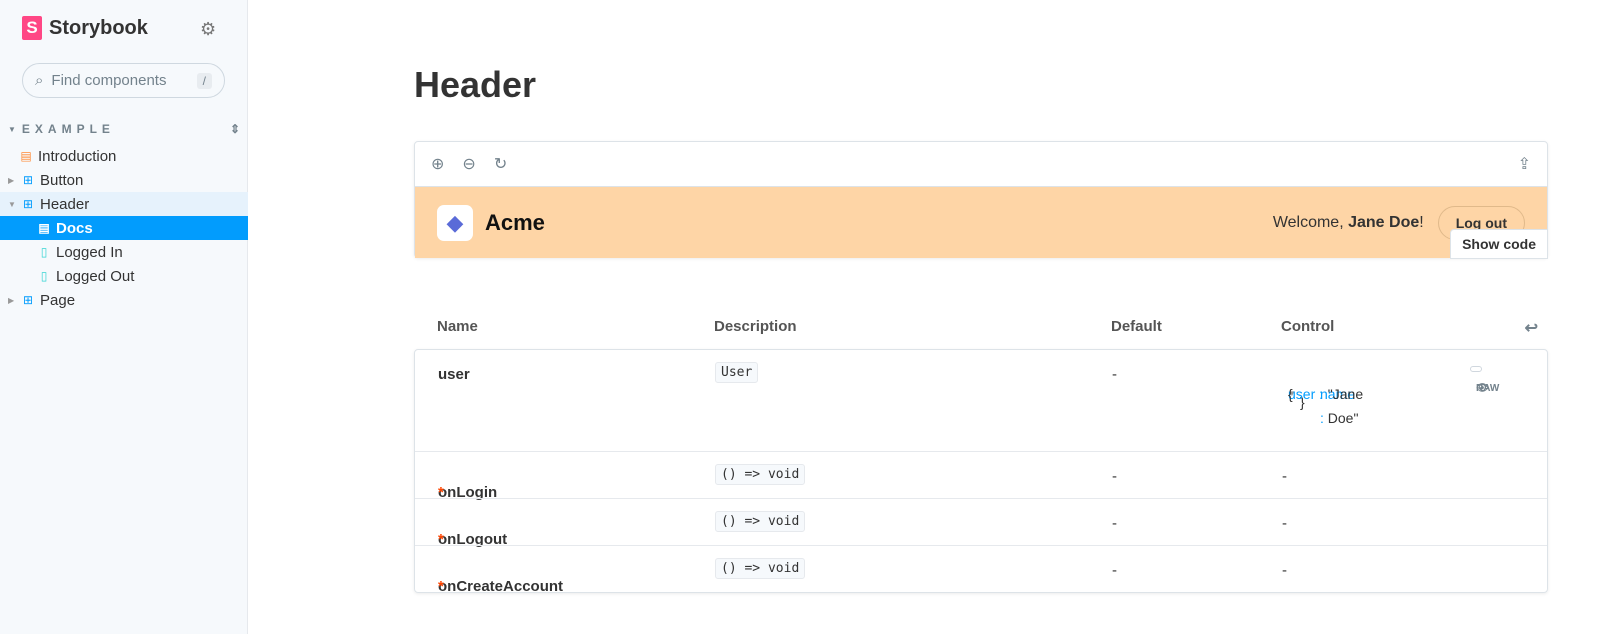 Image resolution: width=1600 pixels, height=634 pixels. What do you see at coordinates (441, 586) in the screenshot?
I see `required-marker: *` at bounding box center [441, 586].